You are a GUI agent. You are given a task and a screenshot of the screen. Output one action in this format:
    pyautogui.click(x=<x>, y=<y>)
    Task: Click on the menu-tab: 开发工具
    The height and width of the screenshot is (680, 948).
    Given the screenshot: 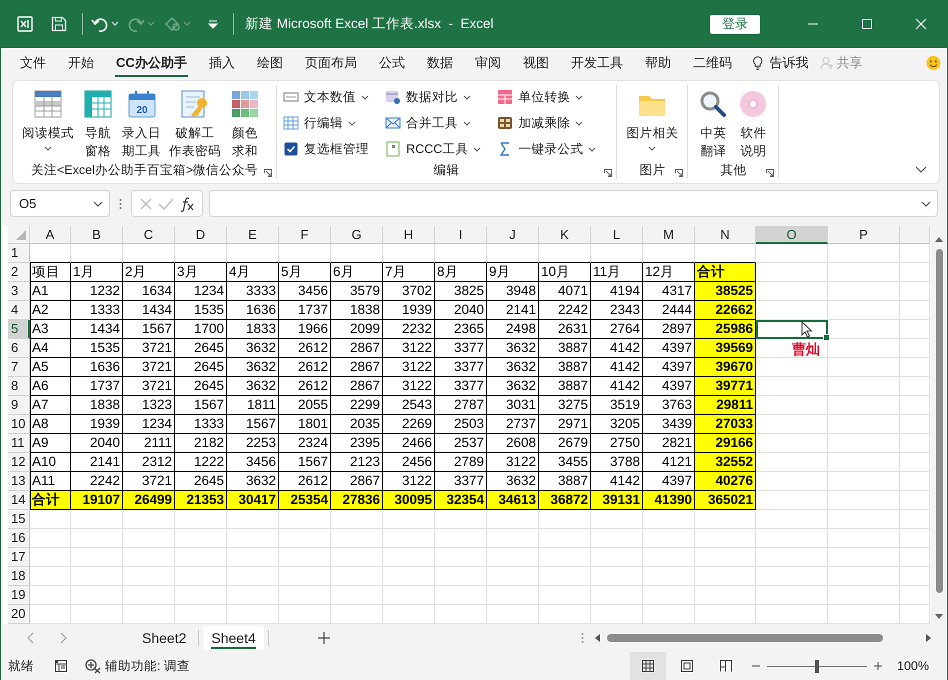 What is the action you would take?
    pyautogui.click(x=596, y=63)
    